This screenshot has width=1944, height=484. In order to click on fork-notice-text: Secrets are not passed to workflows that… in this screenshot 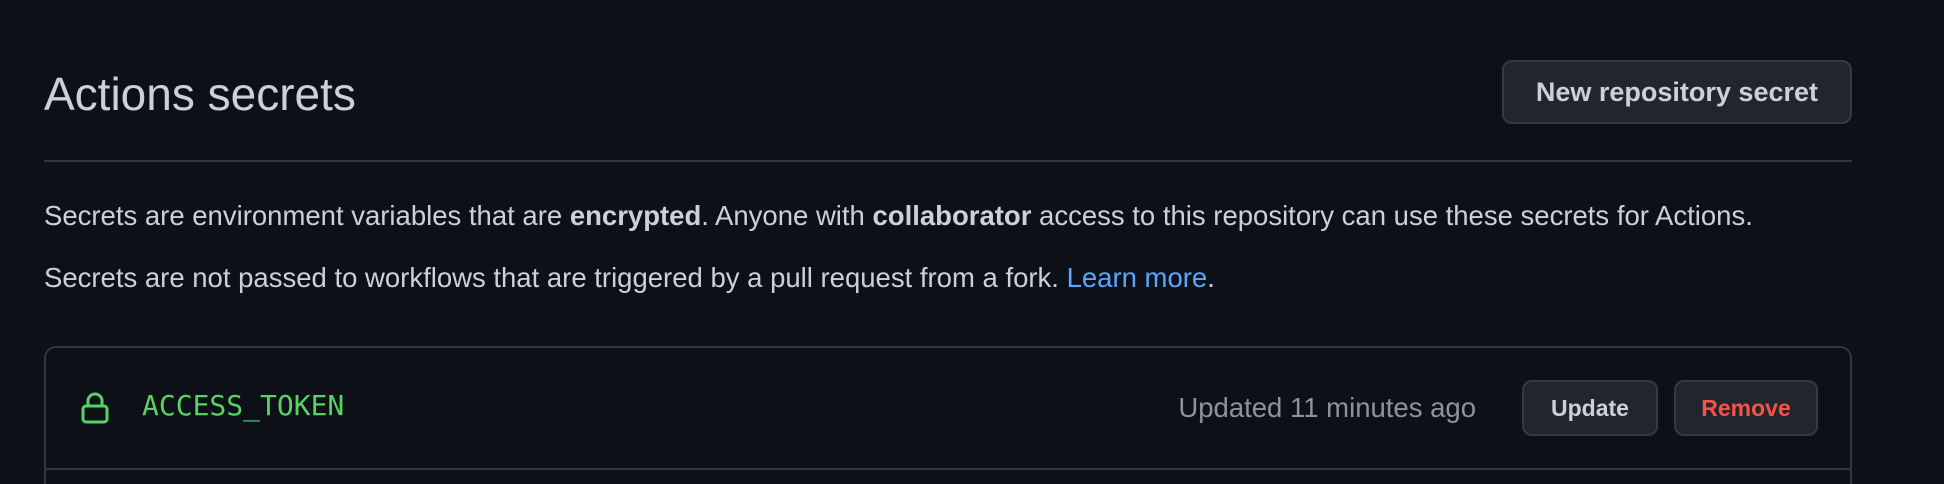, I will do `click(555, 277)`.